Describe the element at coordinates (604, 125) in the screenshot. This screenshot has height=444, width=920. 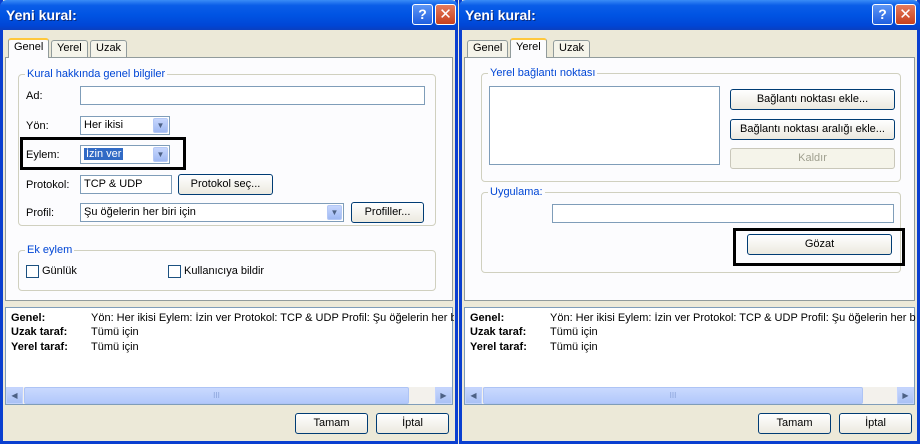
I see `port-list` at that location.